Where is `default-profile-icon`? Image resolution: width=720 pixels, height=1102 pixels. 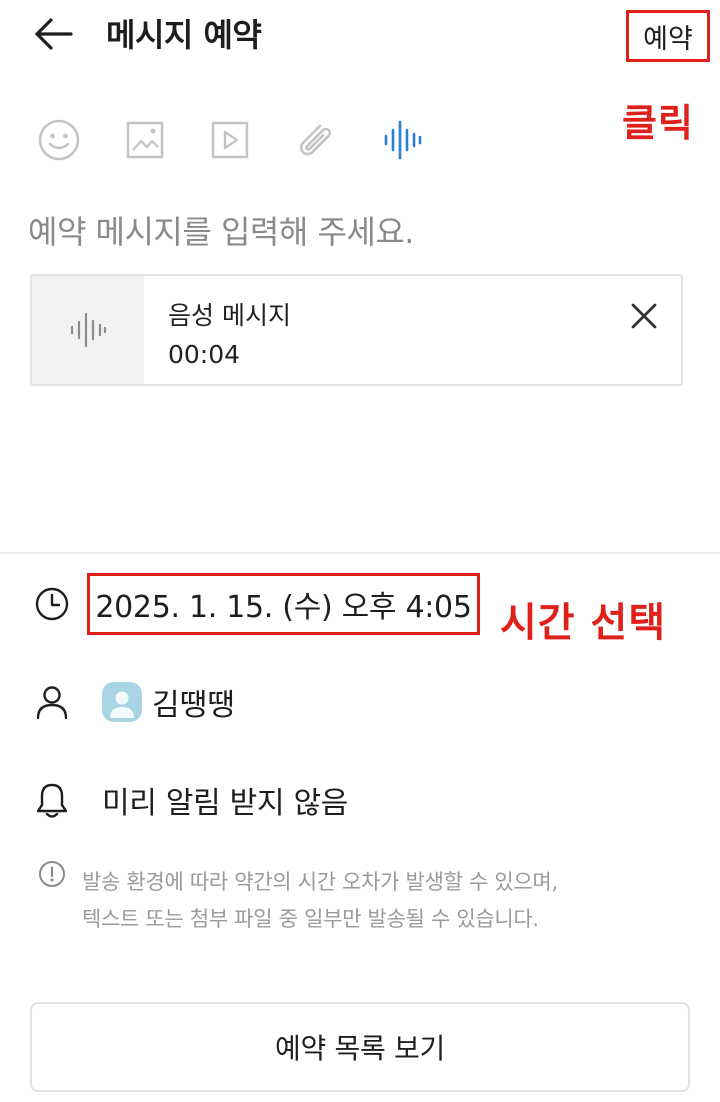 default-profile-icon is located at coordinates (122, 704).